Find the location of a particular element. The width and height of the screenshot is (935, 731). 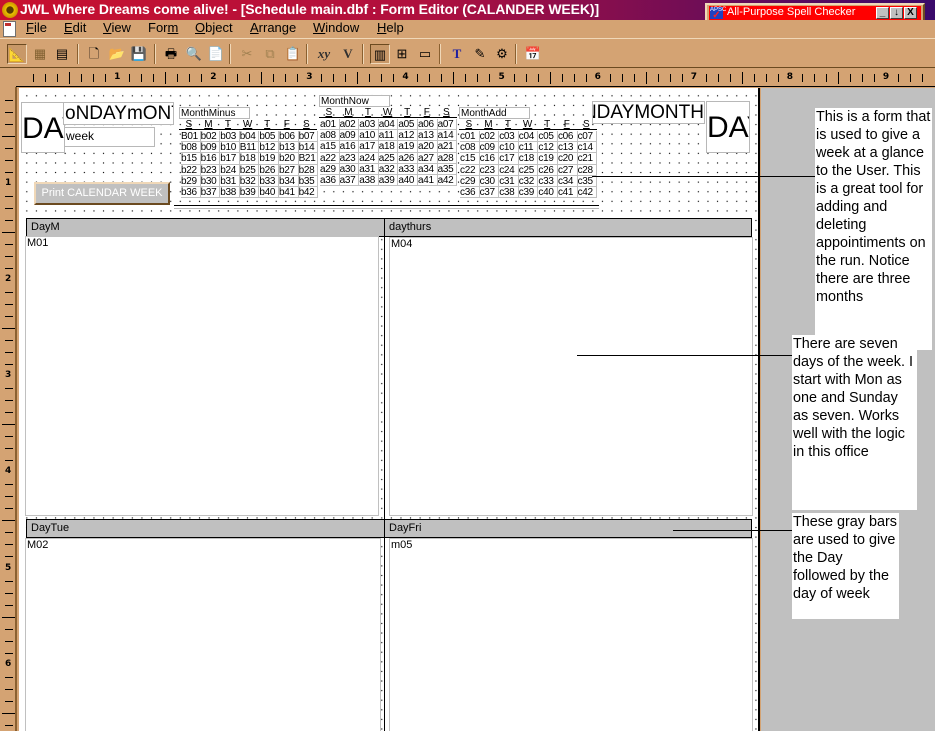

calendar-day-cell: b12 is located at coordinates (269, 148).